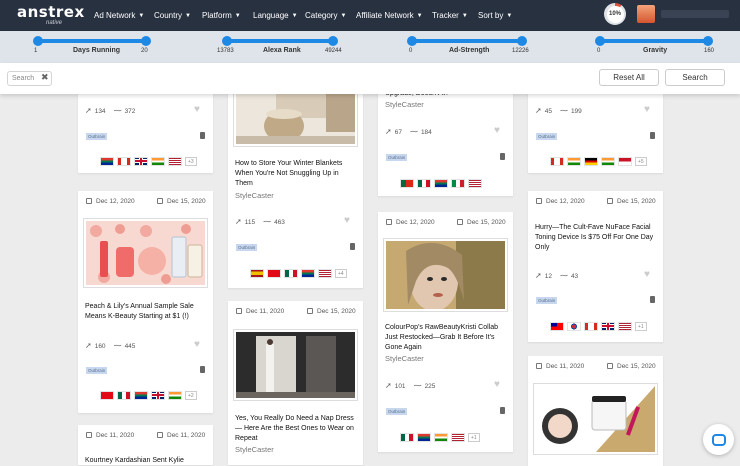 This screenshot has width=740, height=466. What do you see at coordinates (275, 15) in the screenshot?
I see `menu-language: Language ▼` at bounding box center [275, 15].